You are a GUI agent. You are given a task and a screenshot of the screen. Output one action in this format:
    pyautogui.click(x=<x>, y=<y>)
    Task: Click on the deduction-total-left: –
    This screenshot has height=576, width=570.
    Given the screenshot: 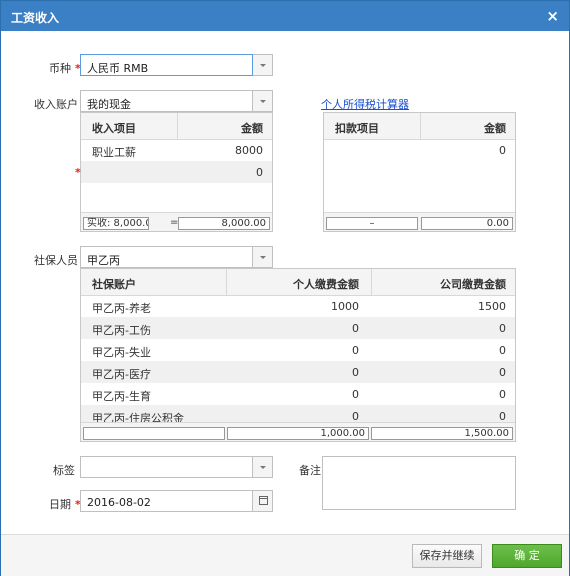 What is the action you would take?
    pyautogui.click(x=372, y=223)
    